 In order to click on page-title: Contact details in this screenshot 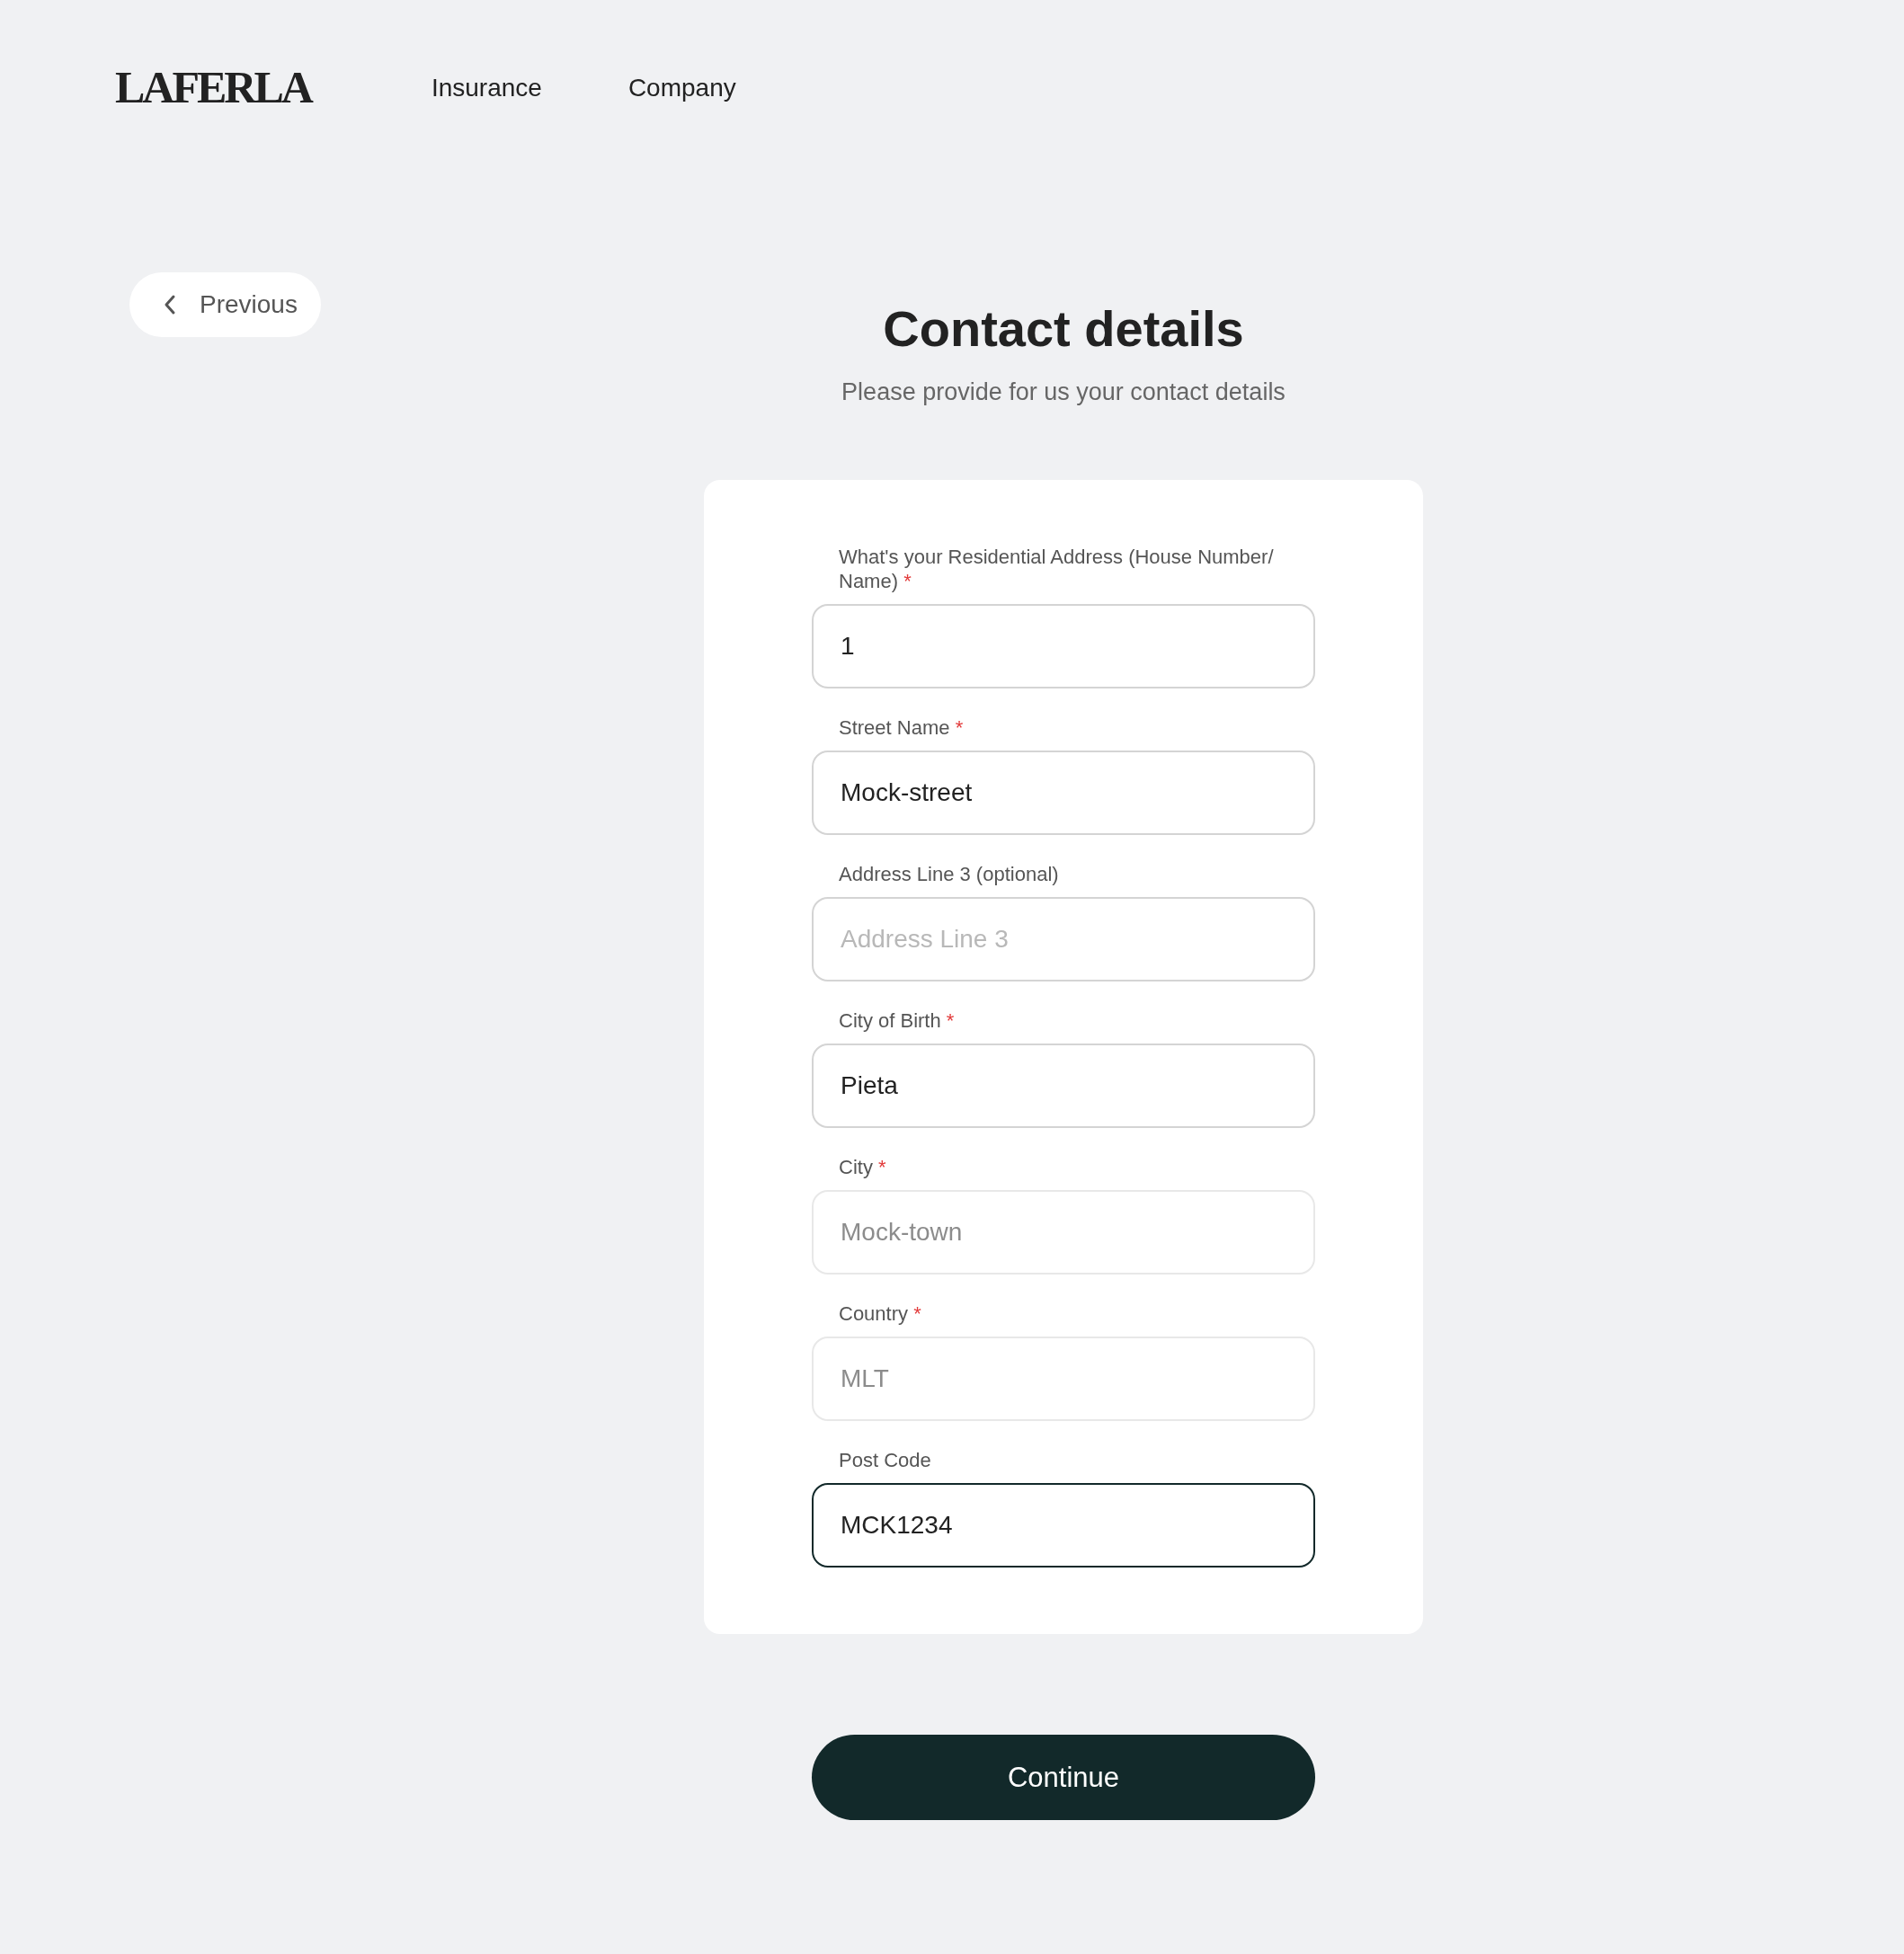, I will do `click(1063, 329)`.